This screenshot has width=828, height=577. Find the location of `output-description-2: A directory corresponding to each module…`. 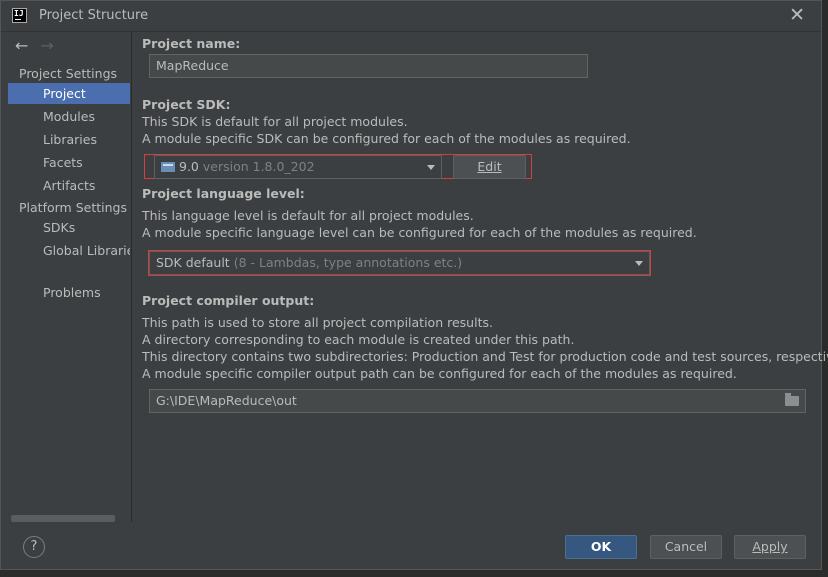

output-description-2: A directory corresponding to each module… is located at coordinates (358, 339).